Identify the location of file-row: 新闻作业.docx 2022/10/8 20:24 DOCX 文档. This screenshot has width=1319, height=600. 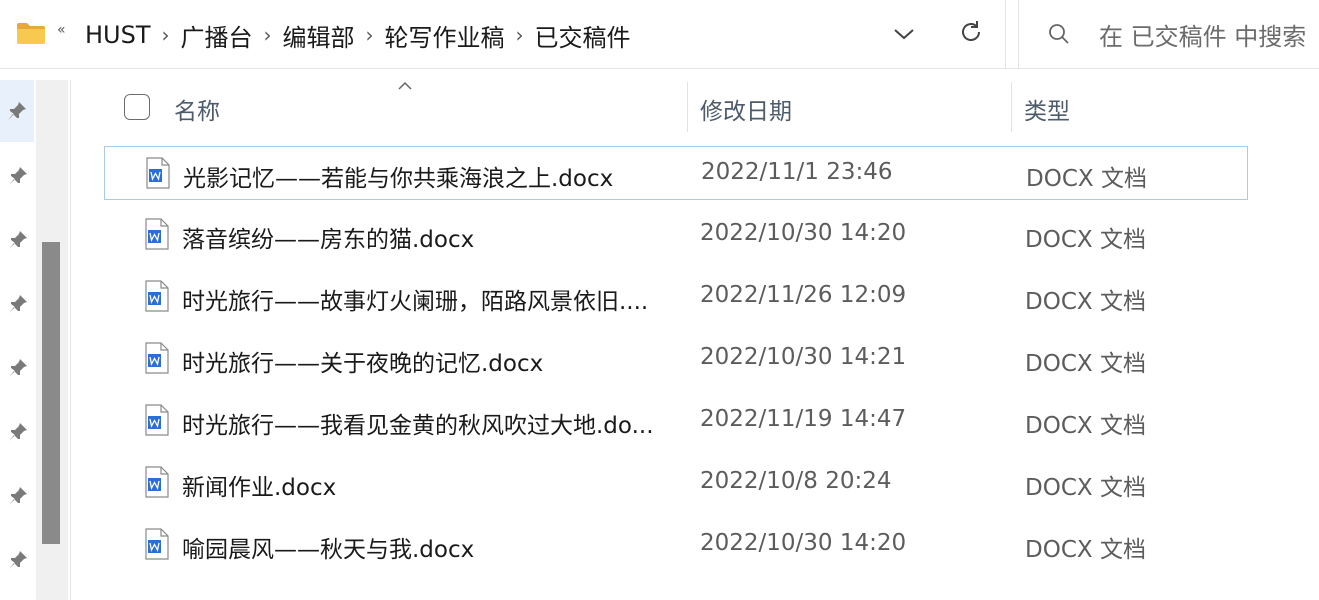
(676, 483).